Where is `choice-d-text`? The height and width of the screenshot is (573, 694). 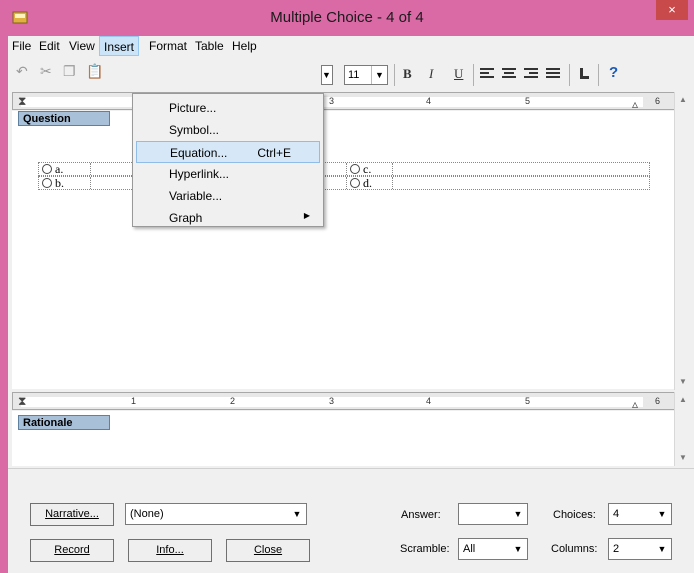
choice-d-text is located at coordinates (521, 183).